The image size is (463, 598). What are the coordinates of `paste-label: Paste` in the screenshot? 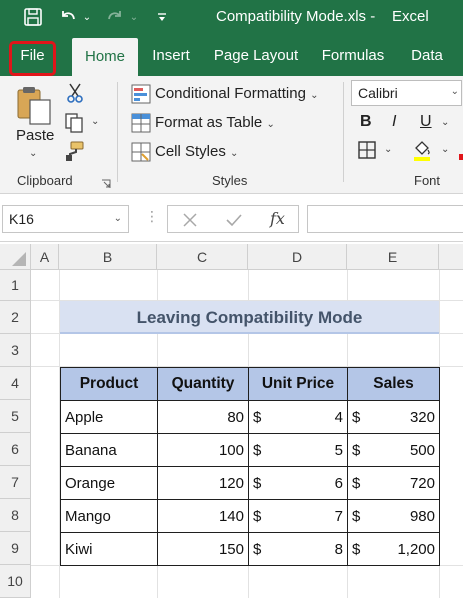 It's located at (35, 135).